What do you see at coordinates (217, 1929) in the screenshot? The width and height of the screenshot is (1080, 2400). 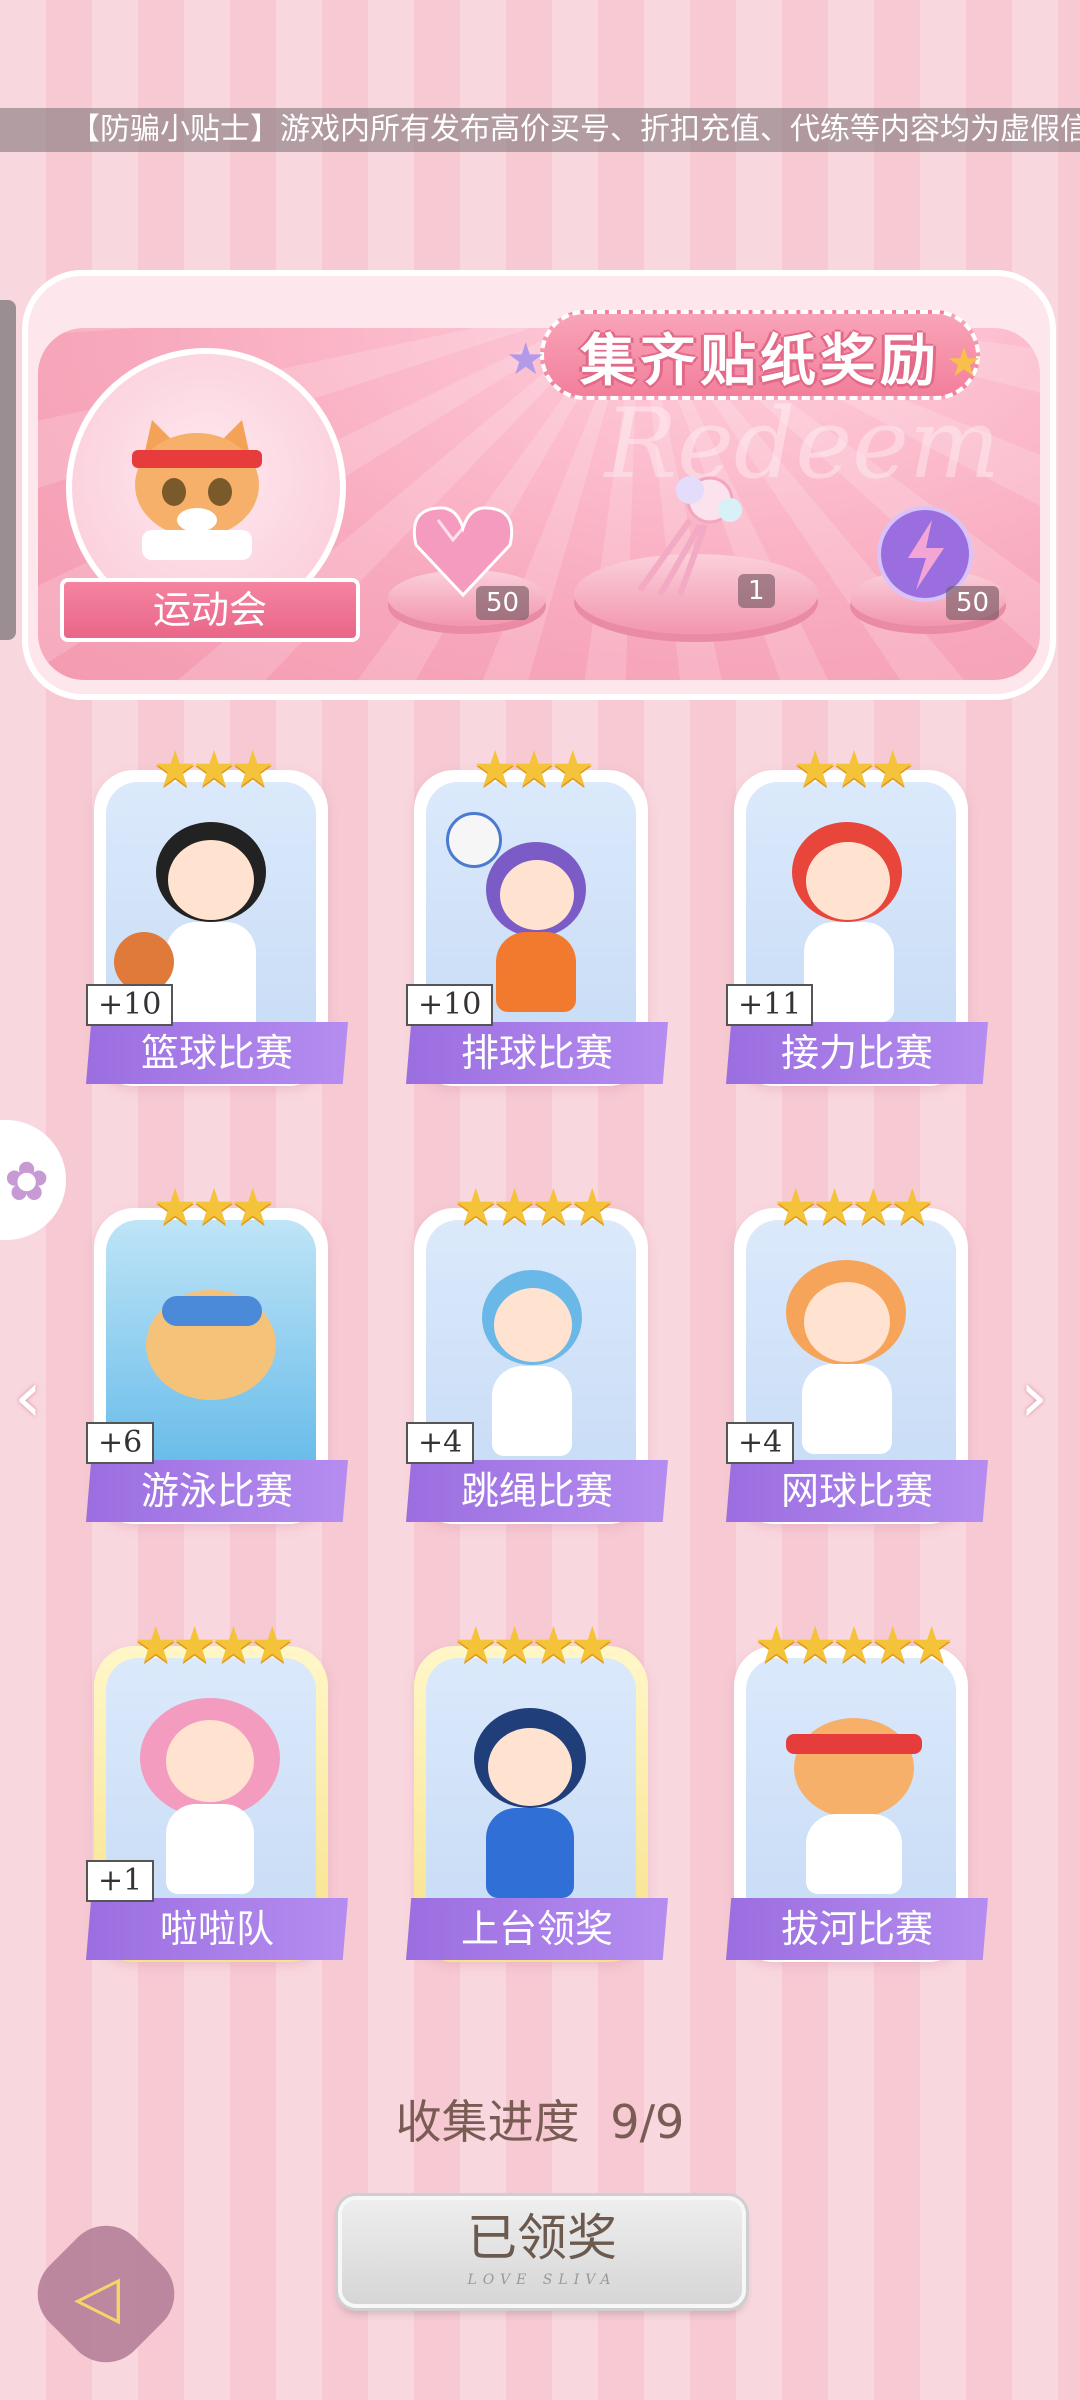 I see `card-label: 啦啦队` at bounding box center [217, 1929].